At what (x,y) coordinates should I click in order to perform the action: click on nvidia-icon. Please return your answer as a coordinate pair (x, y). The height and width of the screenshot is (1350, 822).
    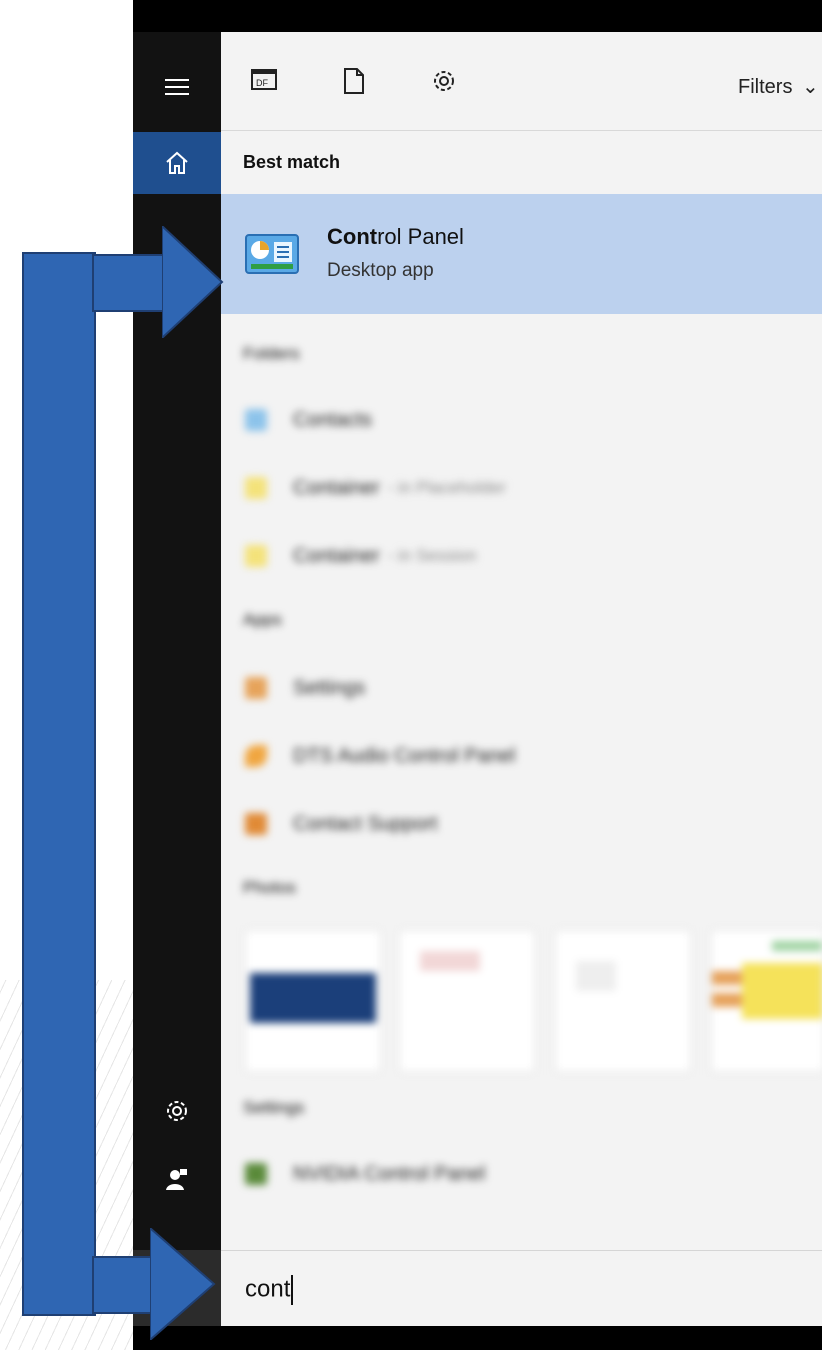
    Looking at the image, I should click on (256, 1174).